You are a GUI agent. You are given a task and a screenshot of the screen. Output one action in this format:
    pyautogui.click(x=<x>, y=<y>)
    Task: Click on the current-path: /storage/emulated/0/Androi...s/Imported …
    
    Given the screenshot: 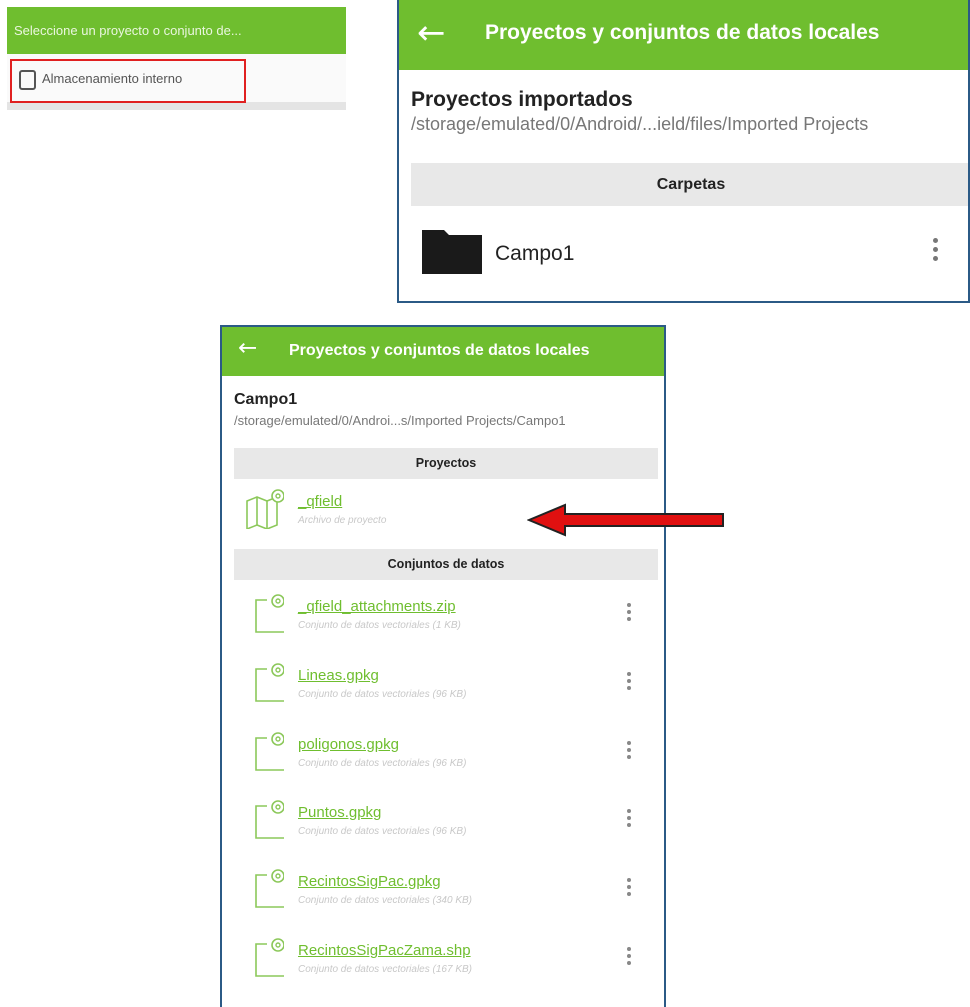 What is the action you would take?
    pyautogui.click(x=400, y=420)
    